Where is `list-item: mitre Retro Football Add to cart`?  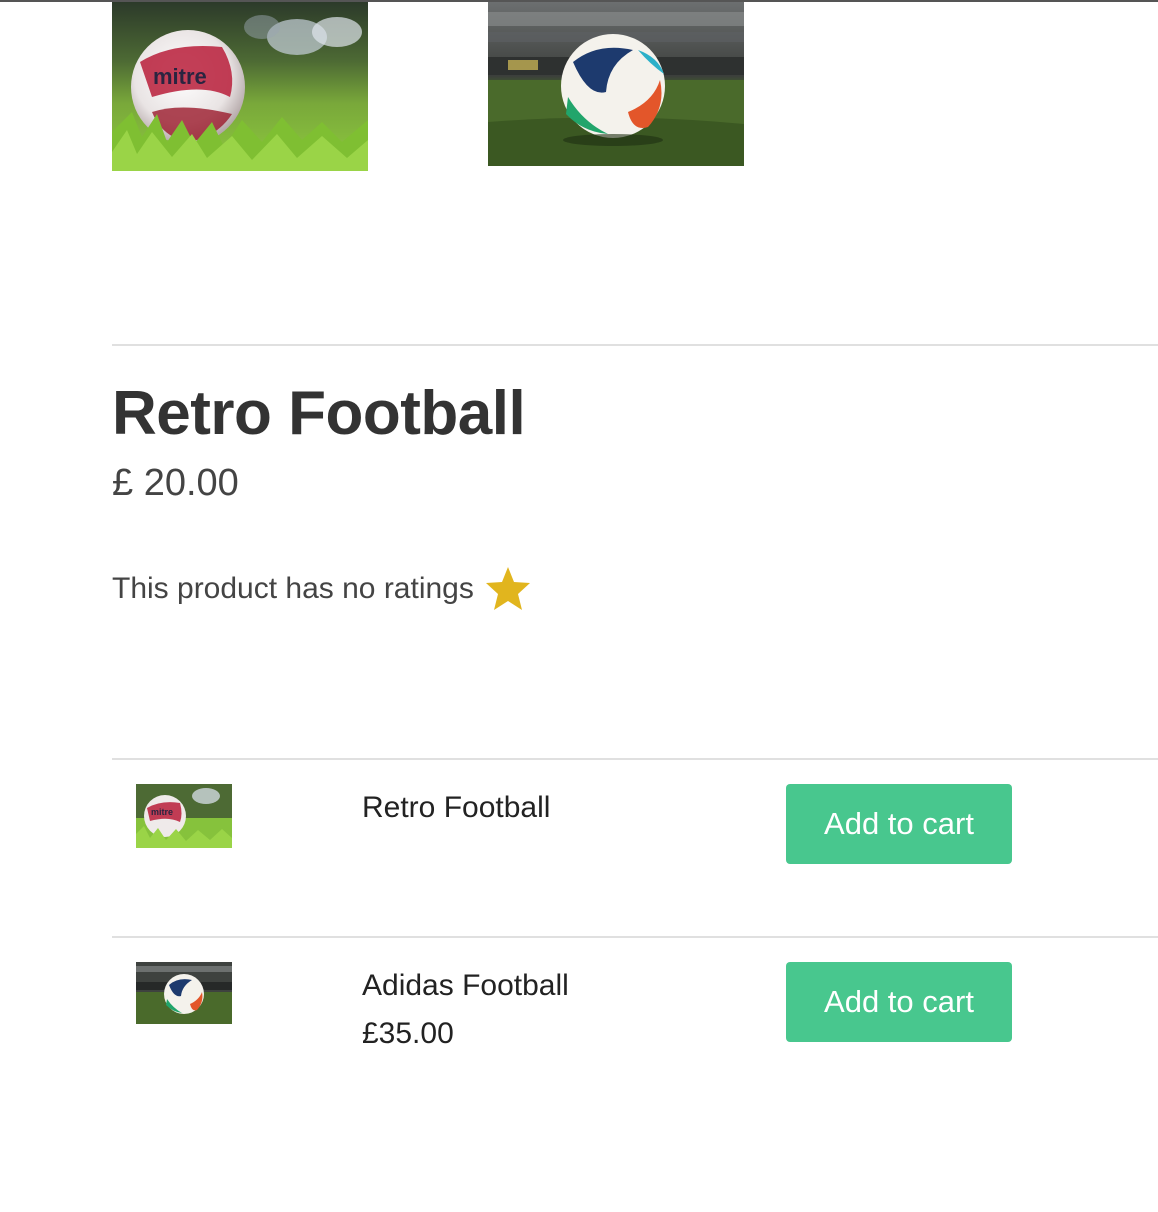 list-item: mitre Retro Football Add to cart is located at coordinates (635, 848).